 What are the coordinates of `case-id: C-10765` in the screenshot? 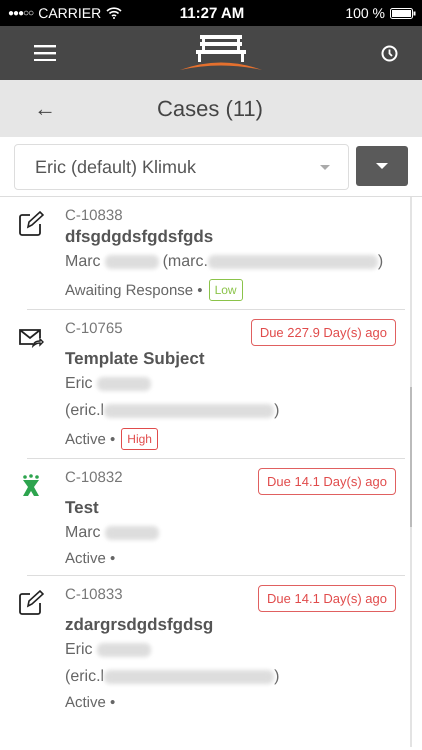 It's located at (94, 328).